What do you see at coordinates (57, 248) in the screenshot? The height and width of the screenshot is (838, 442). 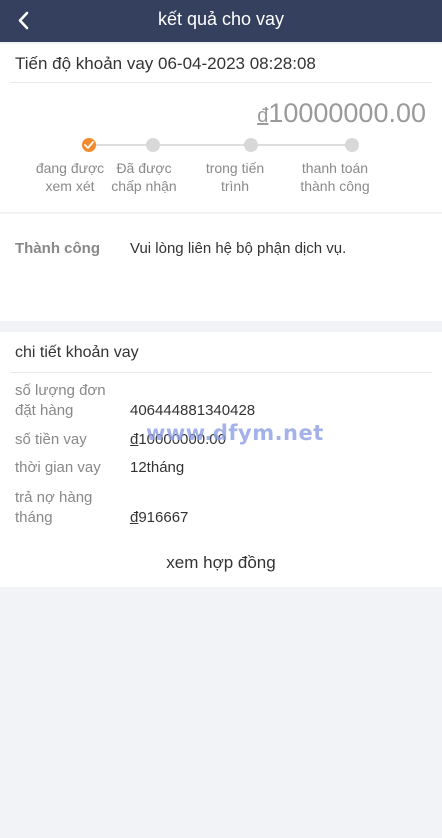 I see `status-label: Thành công` at bounding box center [57, 248].